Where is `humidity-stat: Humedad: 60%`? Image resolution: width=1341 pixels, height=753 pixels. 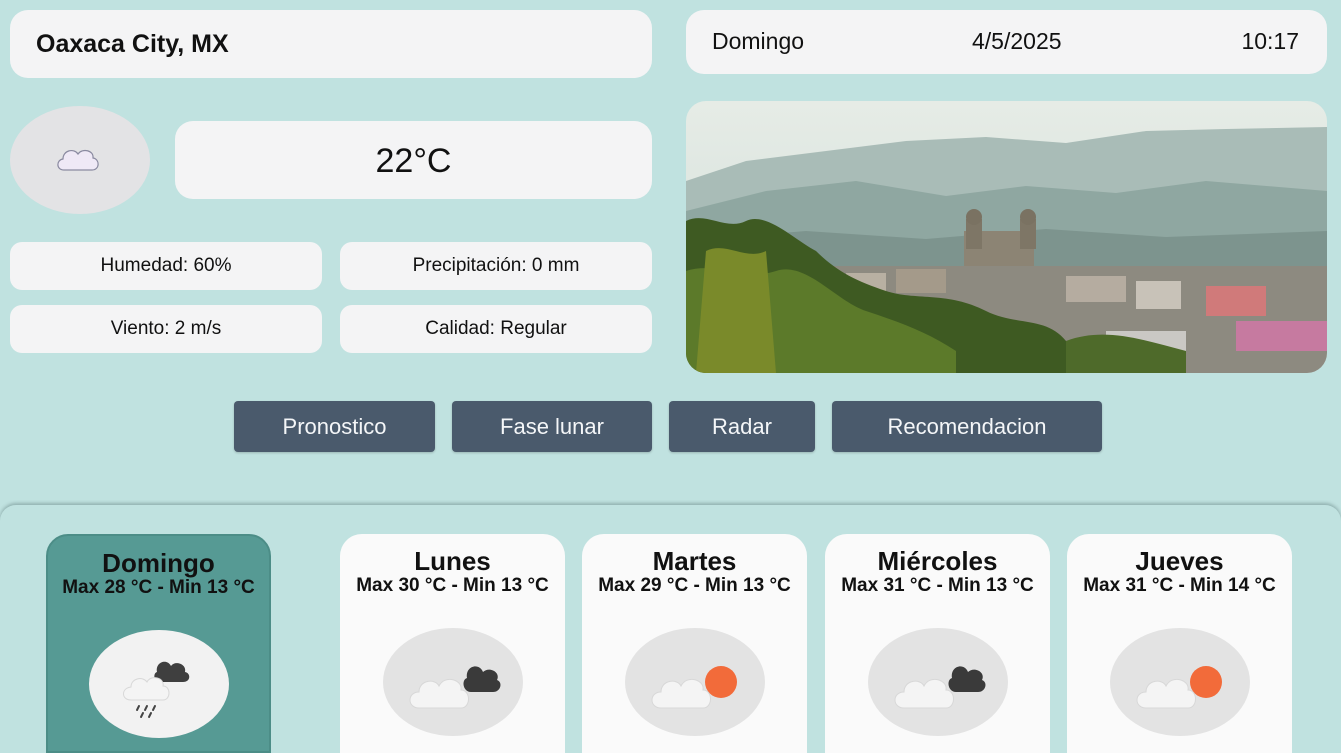 humidity-stat: Humedad: 60% is located at coordinates (166, 266).